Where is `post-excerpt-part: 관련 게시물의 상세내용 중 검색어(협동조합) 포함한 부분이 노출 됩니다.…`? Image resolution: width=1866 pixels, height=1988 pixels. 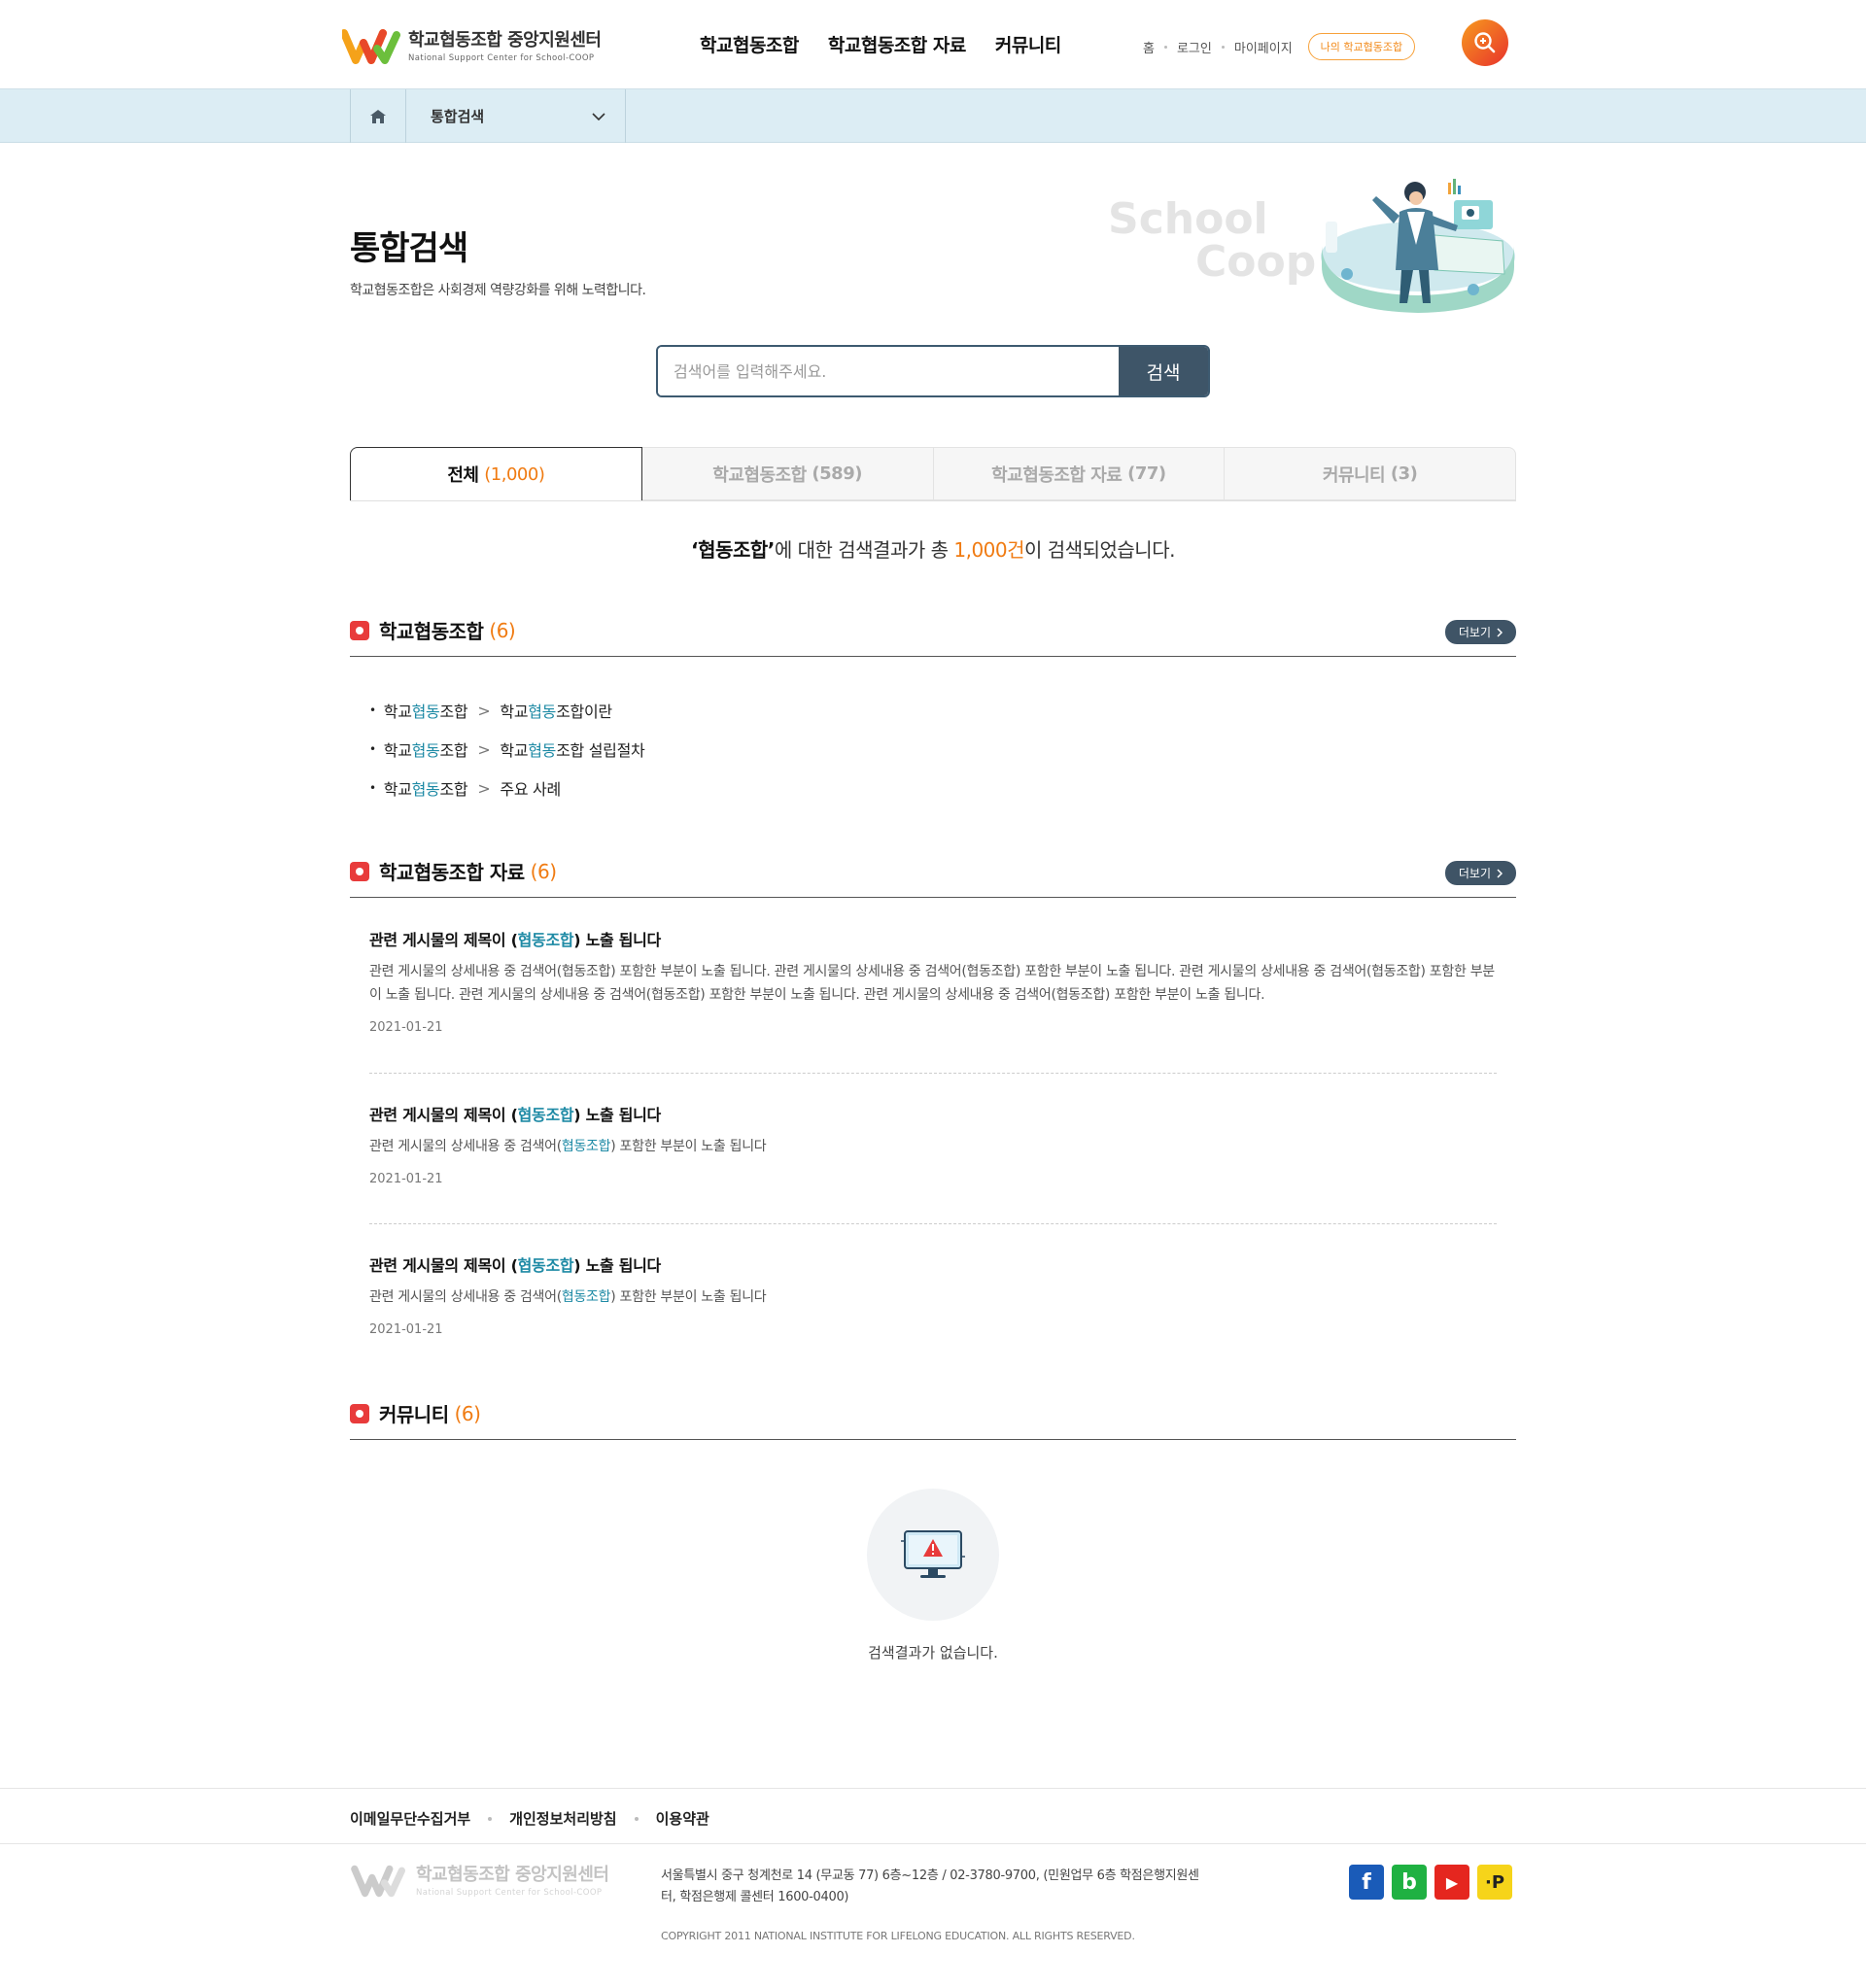 post-excerpt-part: 관련 게시물의 상세내용 중 검색어(협동조합) 포함한 부분이 노출 됩니다.… is located at coordinates (932, 984).